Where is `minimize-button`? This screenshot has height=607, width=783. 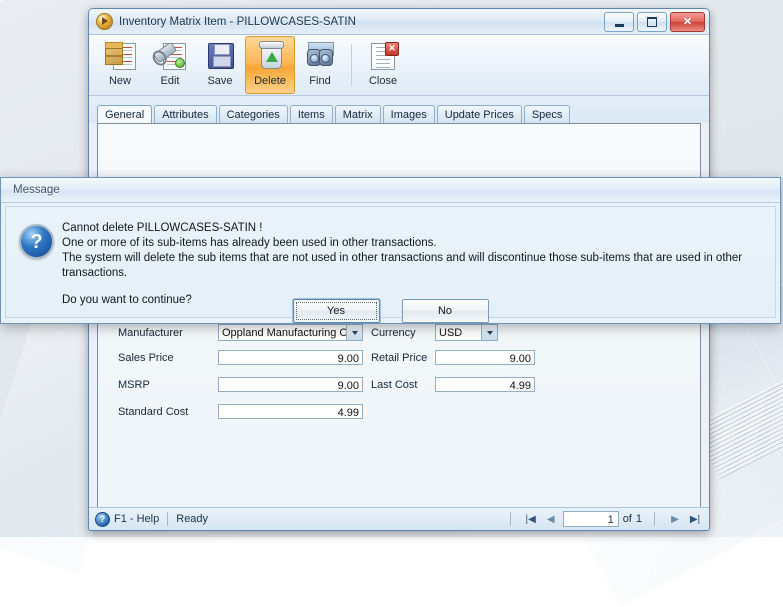 minimize-button is located at coordinates (619, 22).